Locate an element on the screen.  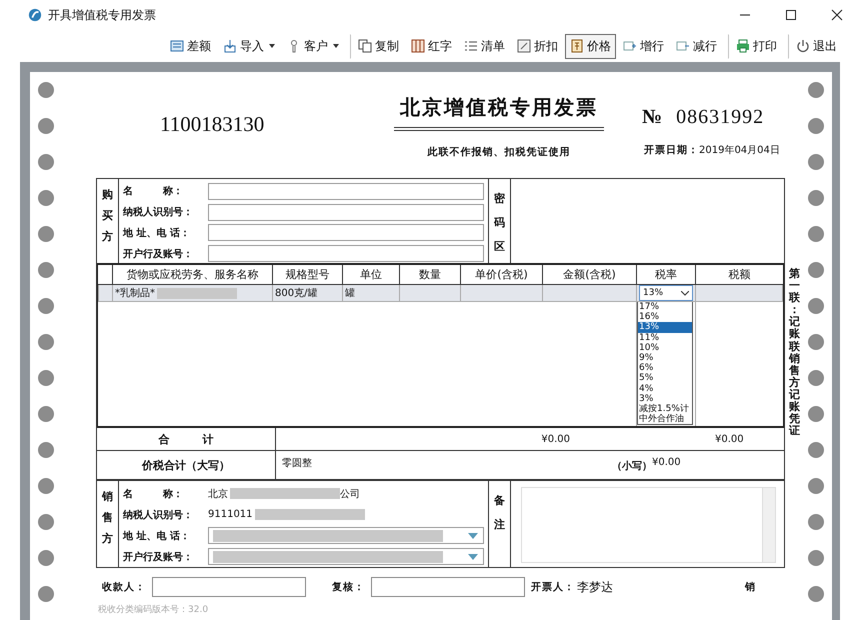
number-sign: № is located at coordinates (652, 117).